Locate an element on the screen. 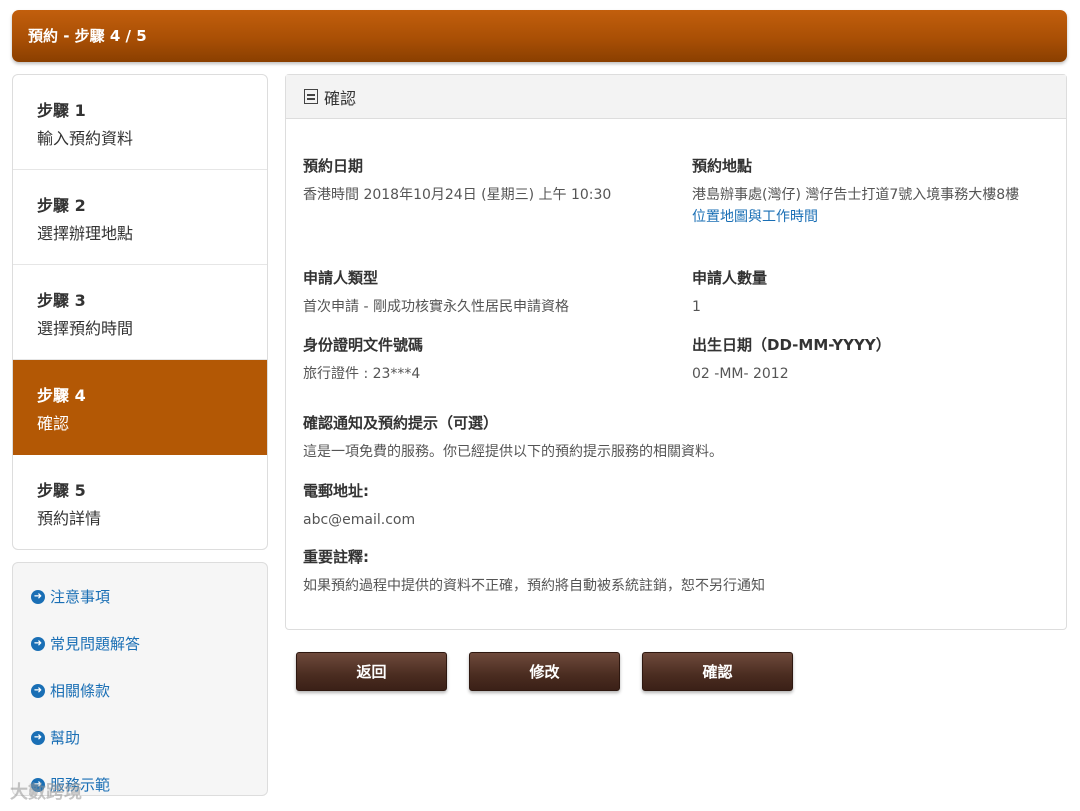  step-number: 步驟 5 is located at coordinates (61, 490).